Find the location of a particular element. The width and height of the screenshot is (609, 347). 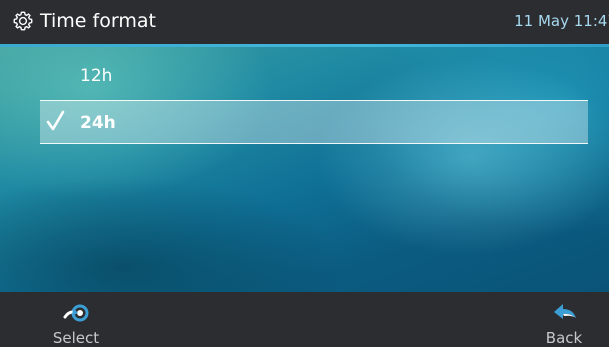

menu-item-12h: 12h is located at coordinates (314, 76).